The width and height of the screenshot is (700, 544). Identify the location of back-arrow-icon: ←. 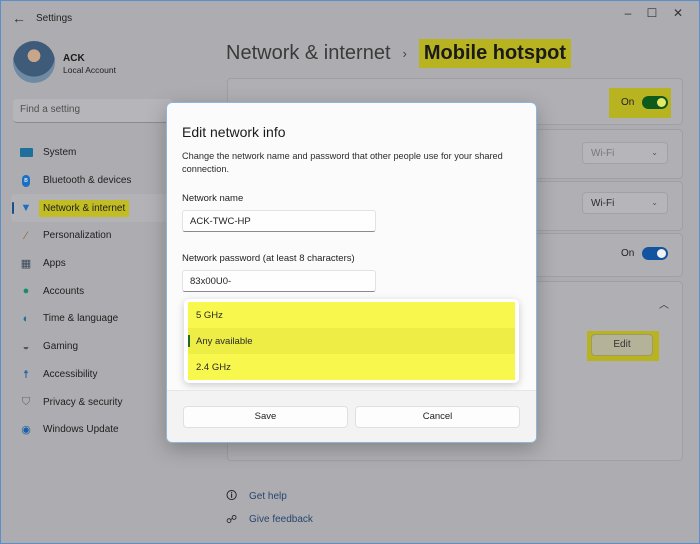
(19, 18).